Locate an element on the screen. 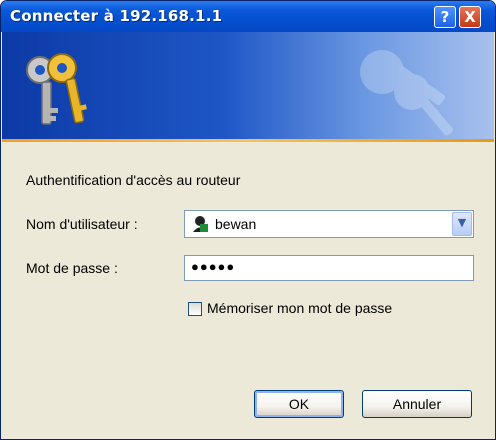 The width and height of the screenshot is (496, 440). banner-watermark-keys-icon is located at coordinates (406, 93).